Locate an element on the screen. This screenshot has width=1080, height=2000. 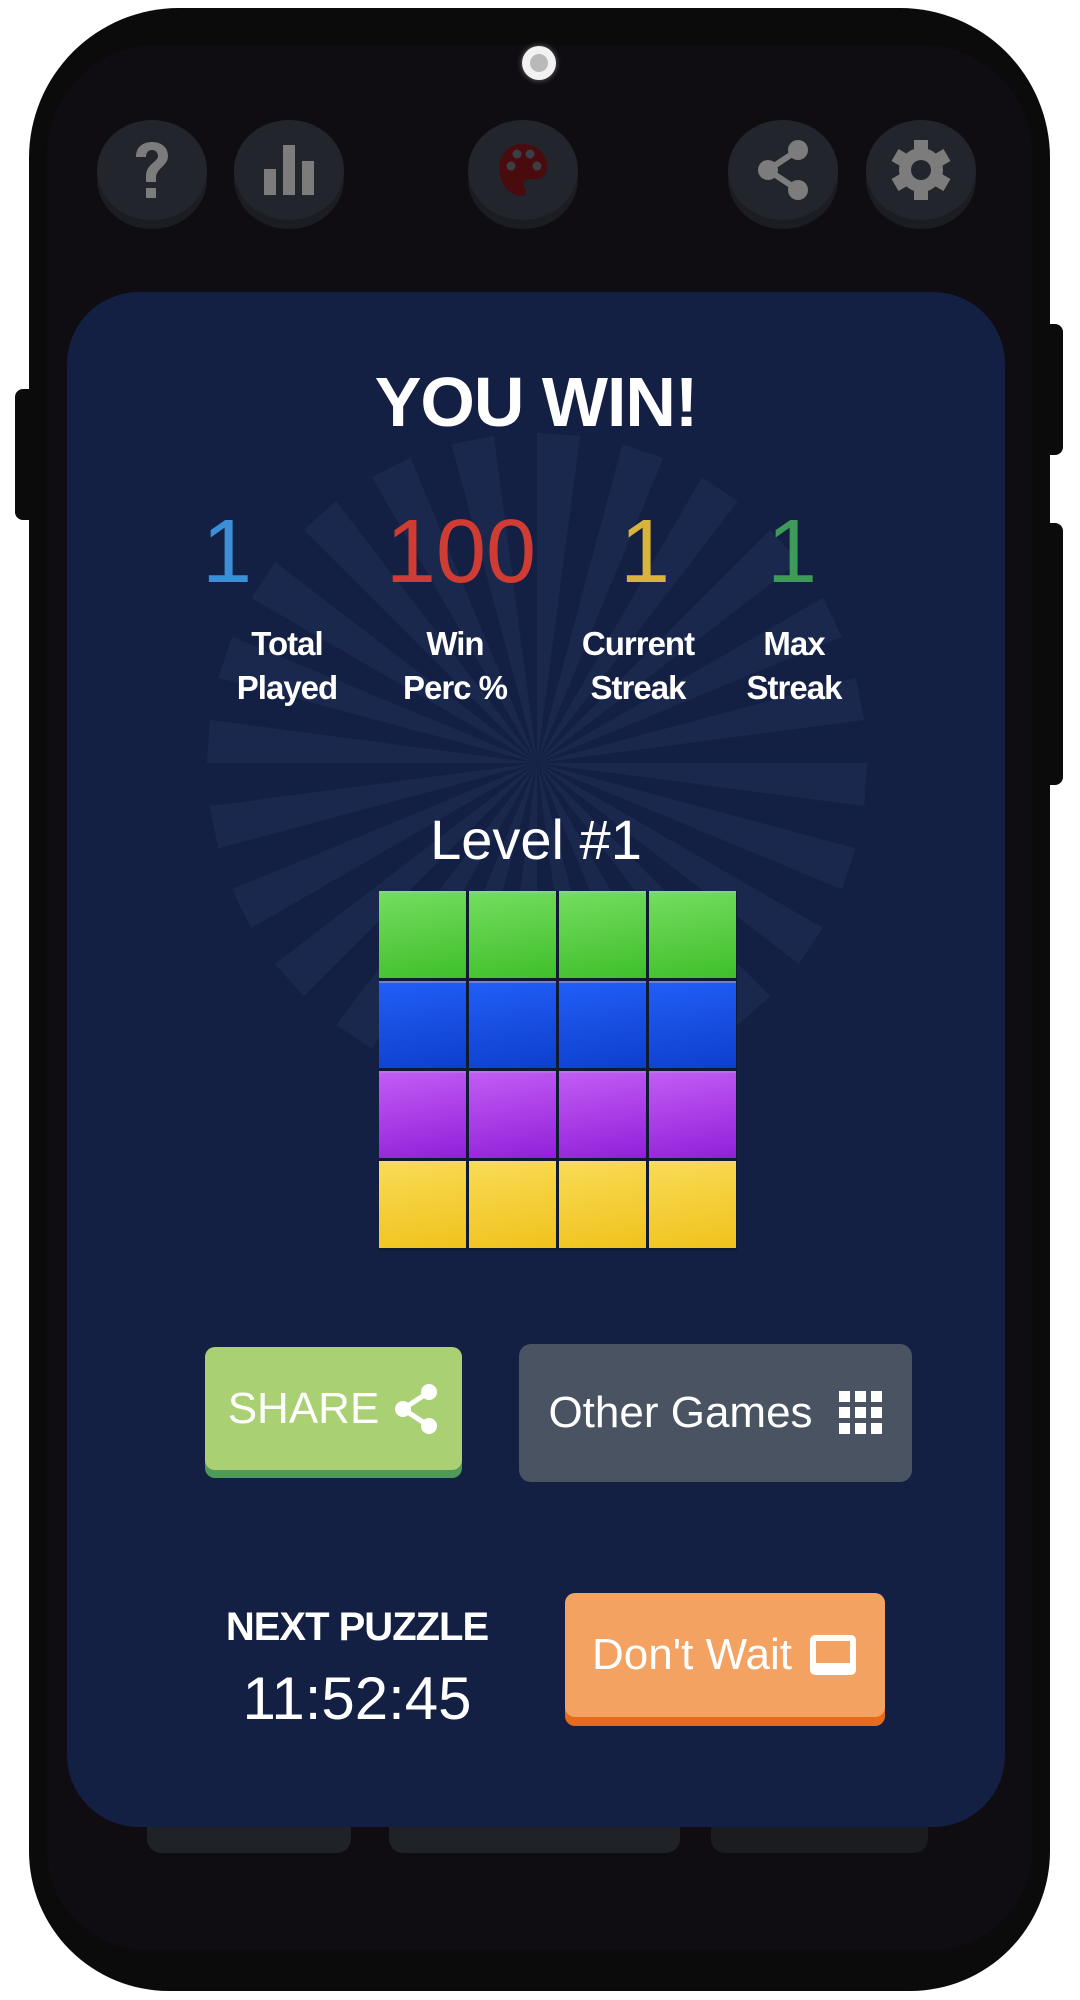
share-button: SHARE is located at coordinates (333, 1408).